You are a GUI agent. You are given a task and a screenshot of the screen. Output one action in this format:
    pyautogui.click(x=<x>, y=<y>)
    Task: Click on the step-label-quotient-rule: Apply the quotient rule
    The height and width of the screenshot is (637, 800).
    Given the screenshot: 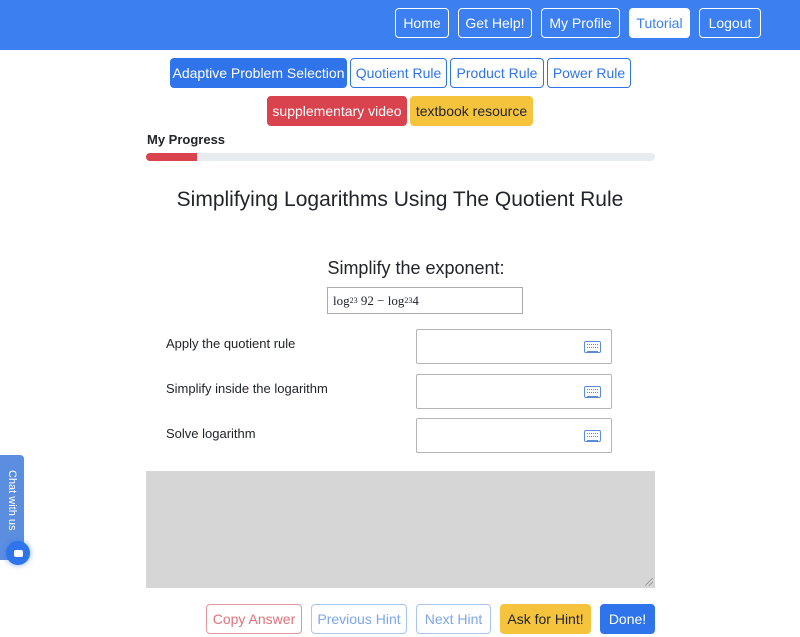 What is the action you would take?
    pyautogui.click(x=231, y=343)
    